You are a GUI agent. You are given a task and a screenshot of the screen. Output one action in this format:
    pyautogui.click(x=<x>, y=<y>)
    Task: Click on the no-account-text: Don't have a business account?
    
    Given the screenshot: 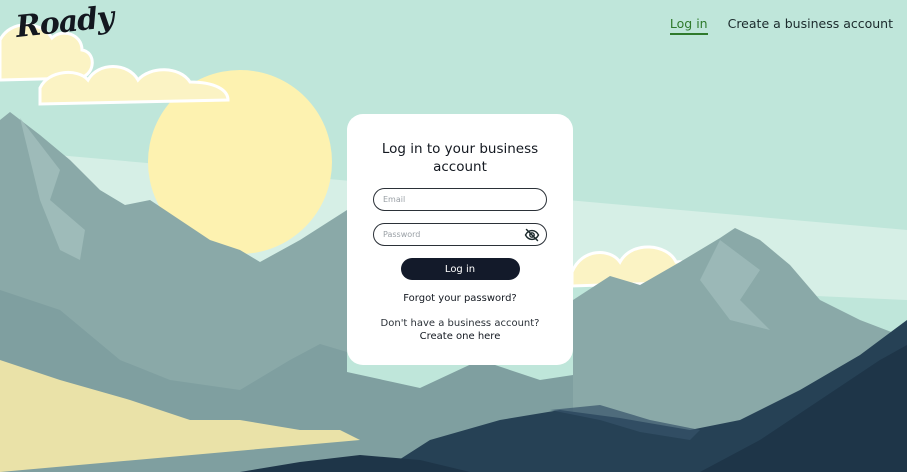 What is the action you would take?
    pyautogui.click(x=460, y=323)
    